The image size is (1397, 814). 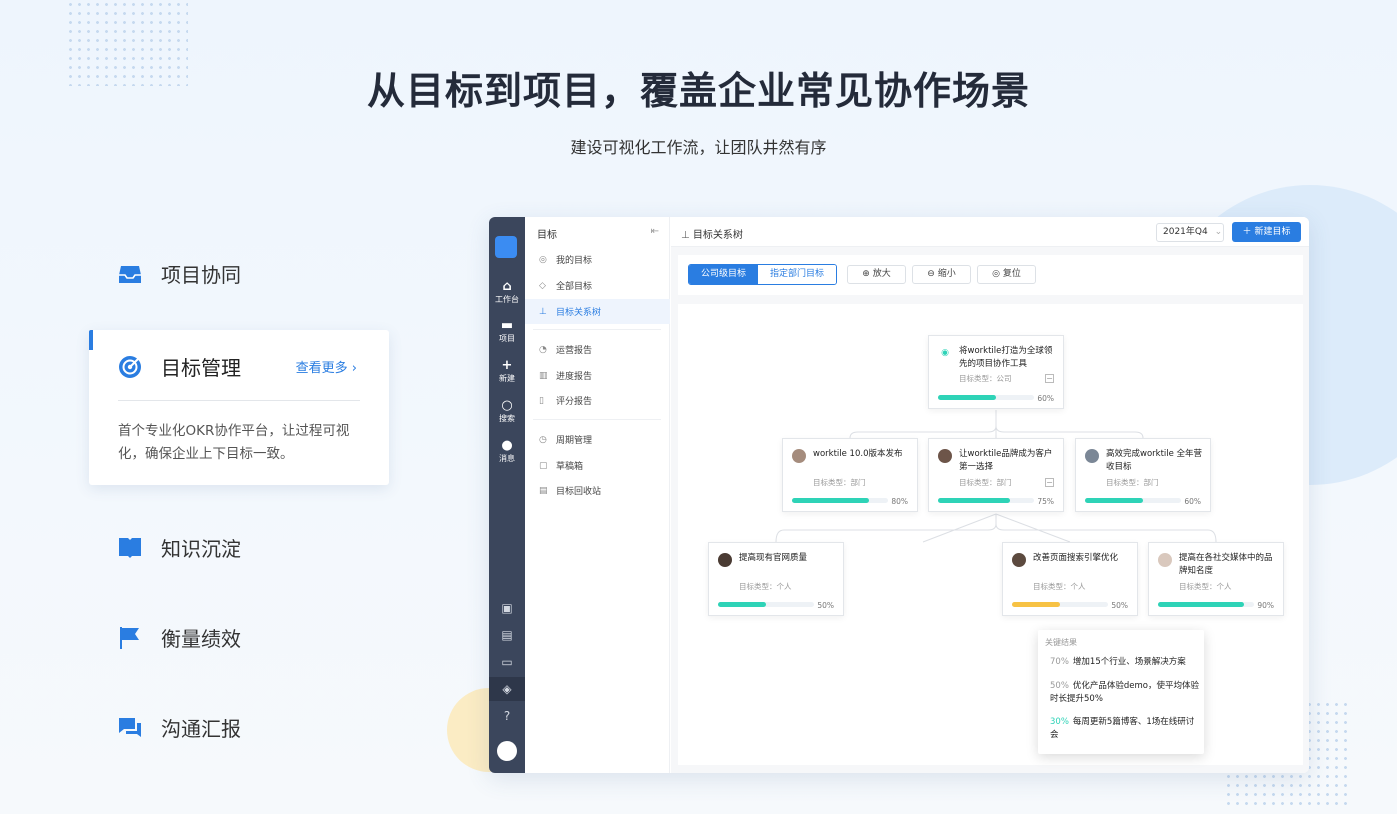 I want to click on doc-icon: ▯, so click(x=541, y=400).